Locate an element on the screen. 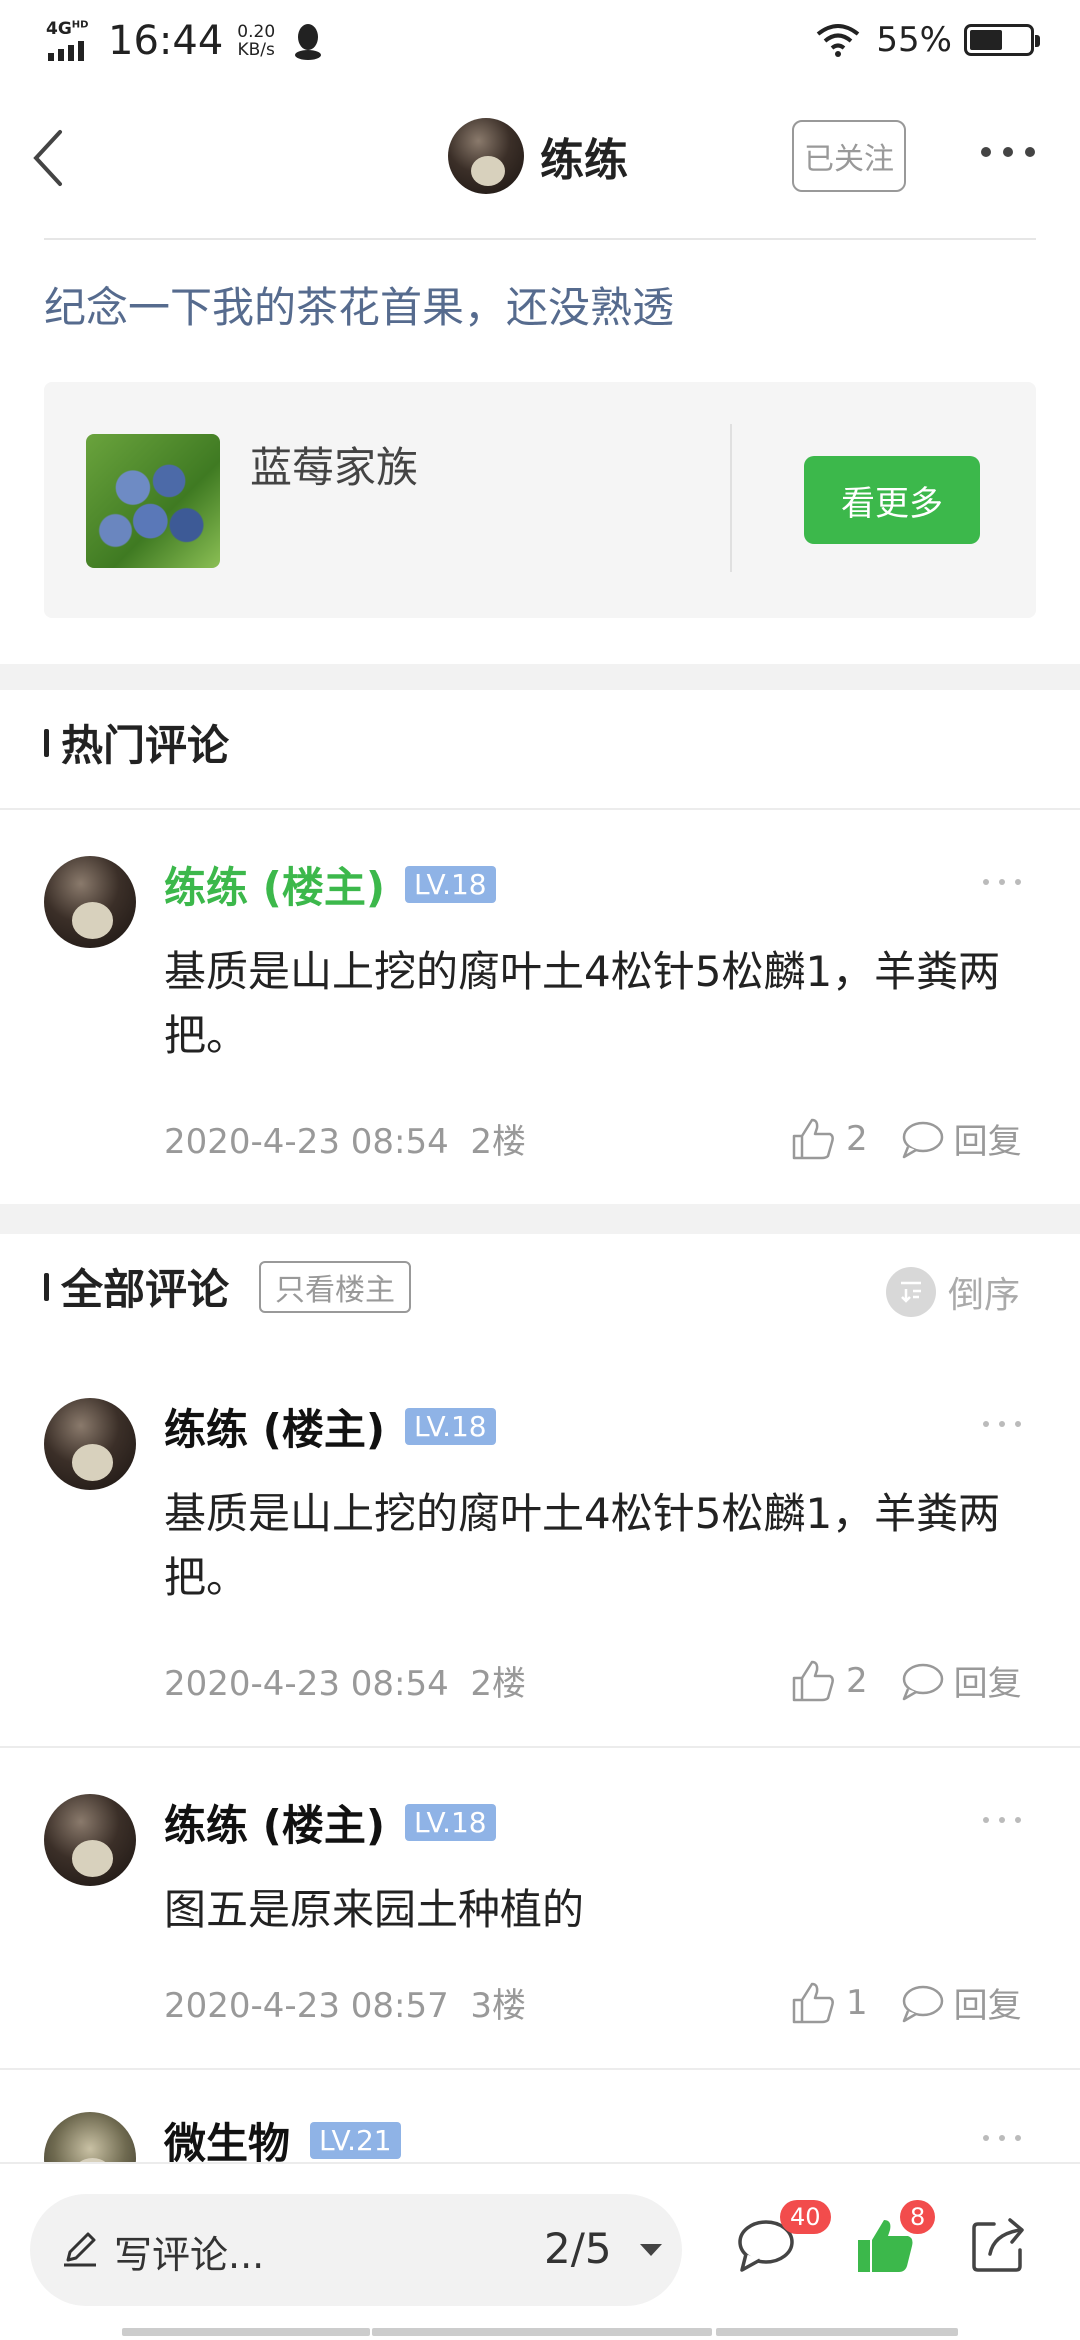  like-count-badge: 8 is located at coordinates (918, 2217).